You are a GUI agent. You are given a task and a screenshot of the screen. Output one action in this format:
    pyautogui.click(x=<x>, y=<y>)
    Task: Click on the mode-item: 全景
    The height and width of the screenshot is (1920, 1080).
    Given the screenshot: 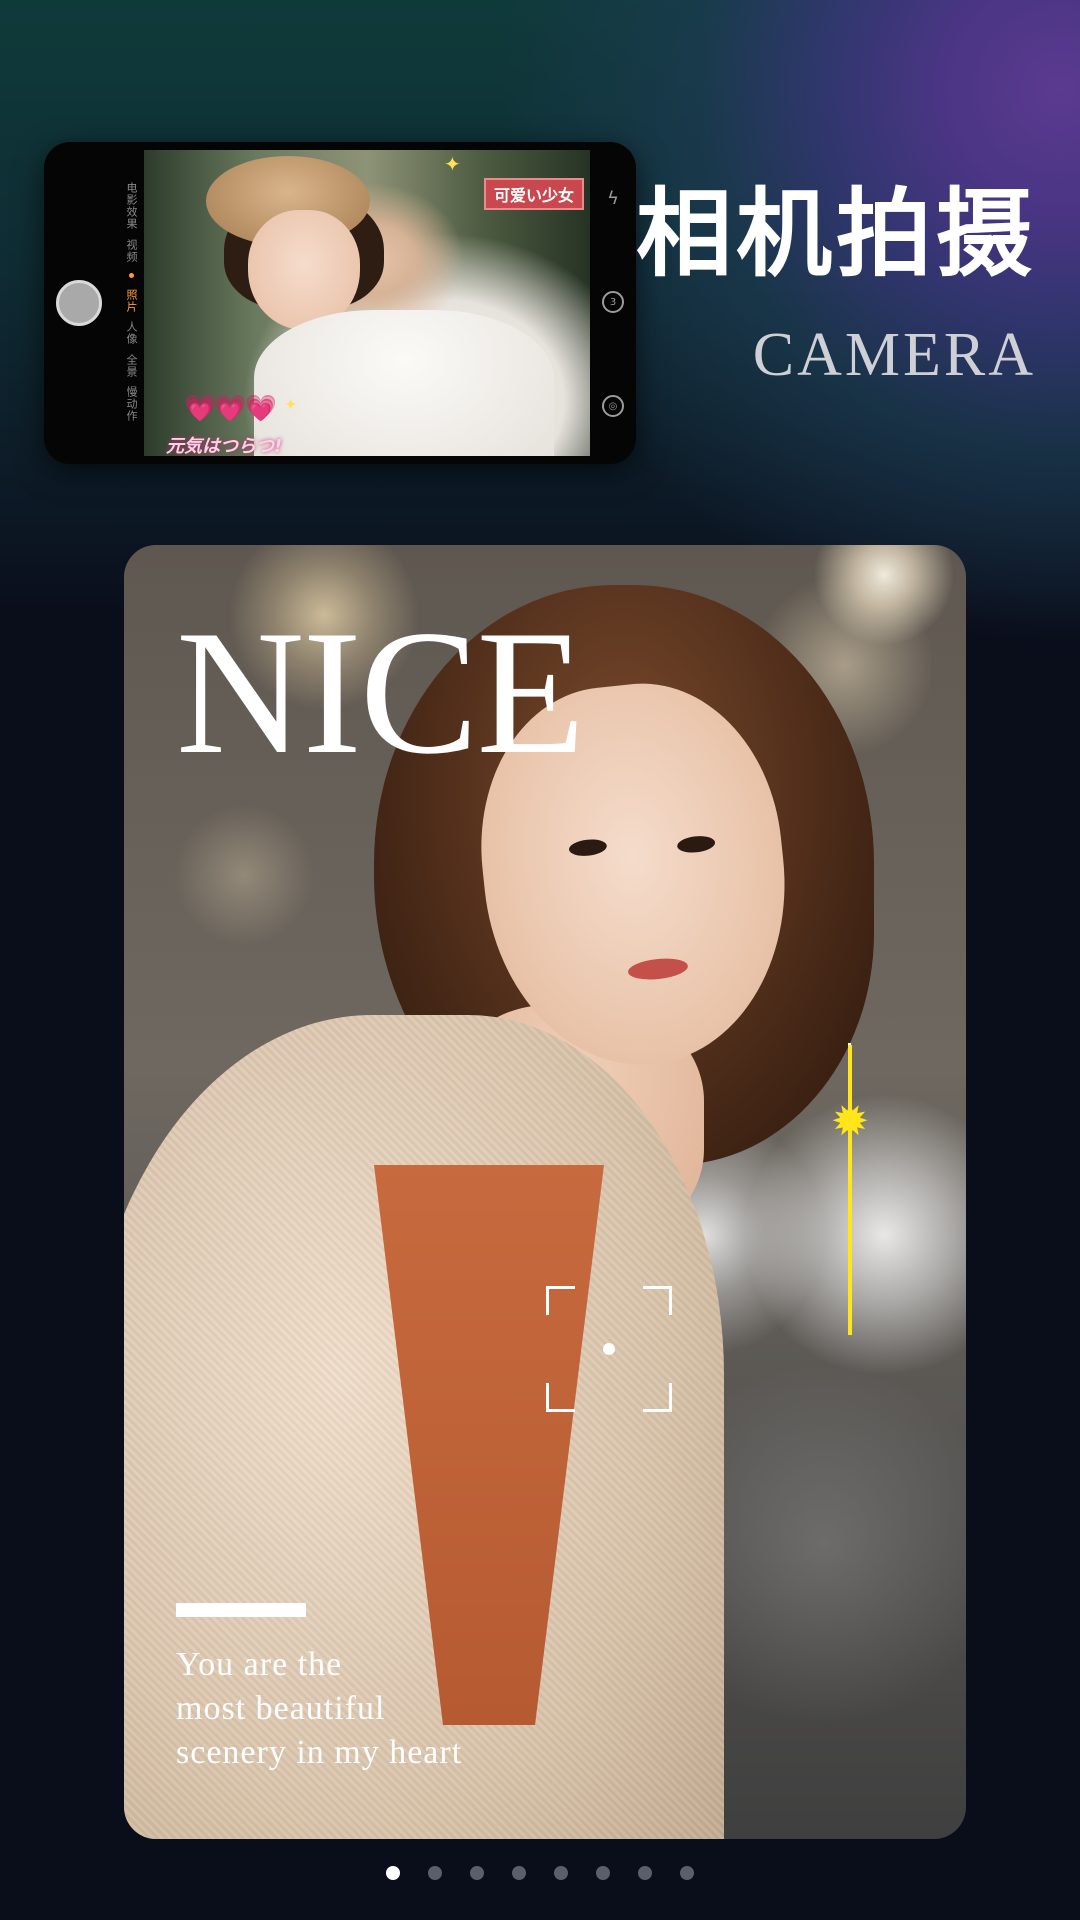 What is the action you would take?
    pyautogui.click(x=131, y=366)
    